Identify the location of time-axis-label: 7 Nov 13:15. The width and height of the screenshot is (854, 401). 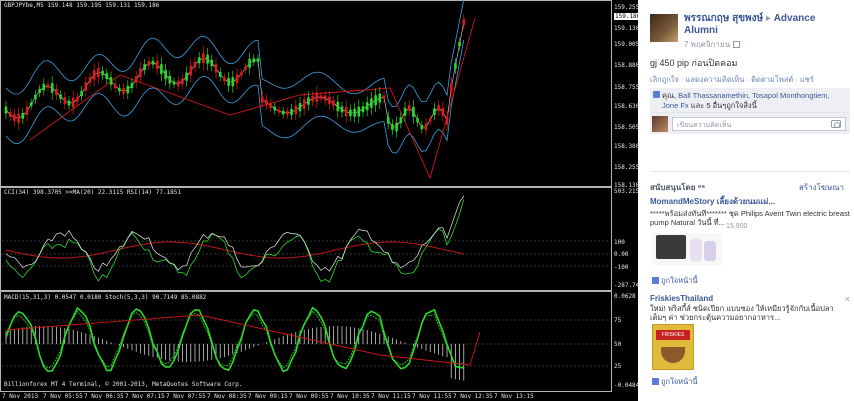
(514, 396).